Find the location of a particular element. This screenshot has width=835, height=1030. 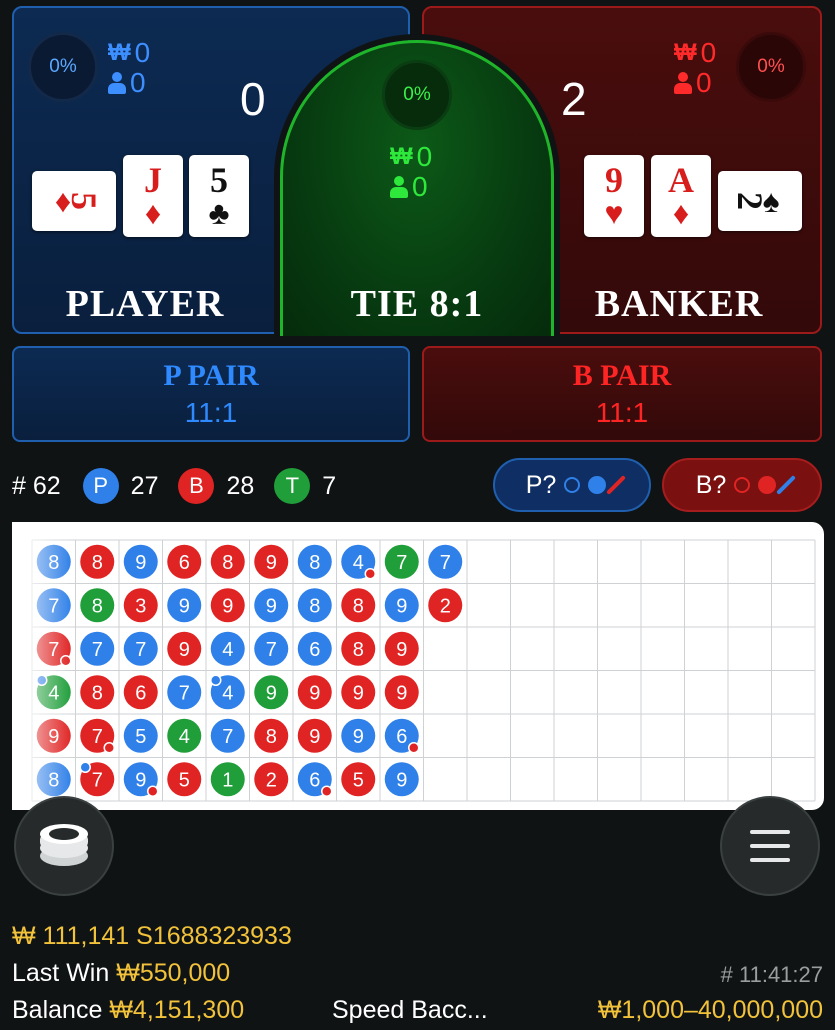

tie-count-chip: T is located at coordinates (292, 486).